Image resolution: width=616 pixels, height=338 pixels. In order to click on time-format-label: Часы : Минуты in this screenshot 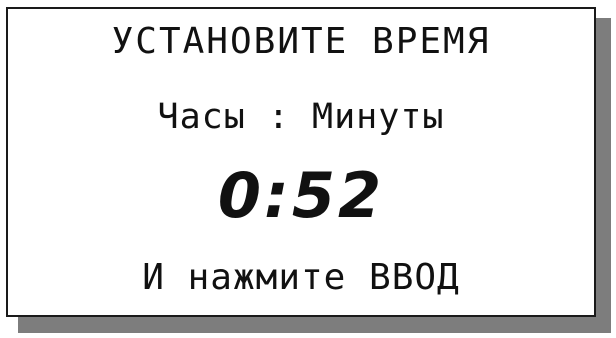, I will do `click(301, 117)`.